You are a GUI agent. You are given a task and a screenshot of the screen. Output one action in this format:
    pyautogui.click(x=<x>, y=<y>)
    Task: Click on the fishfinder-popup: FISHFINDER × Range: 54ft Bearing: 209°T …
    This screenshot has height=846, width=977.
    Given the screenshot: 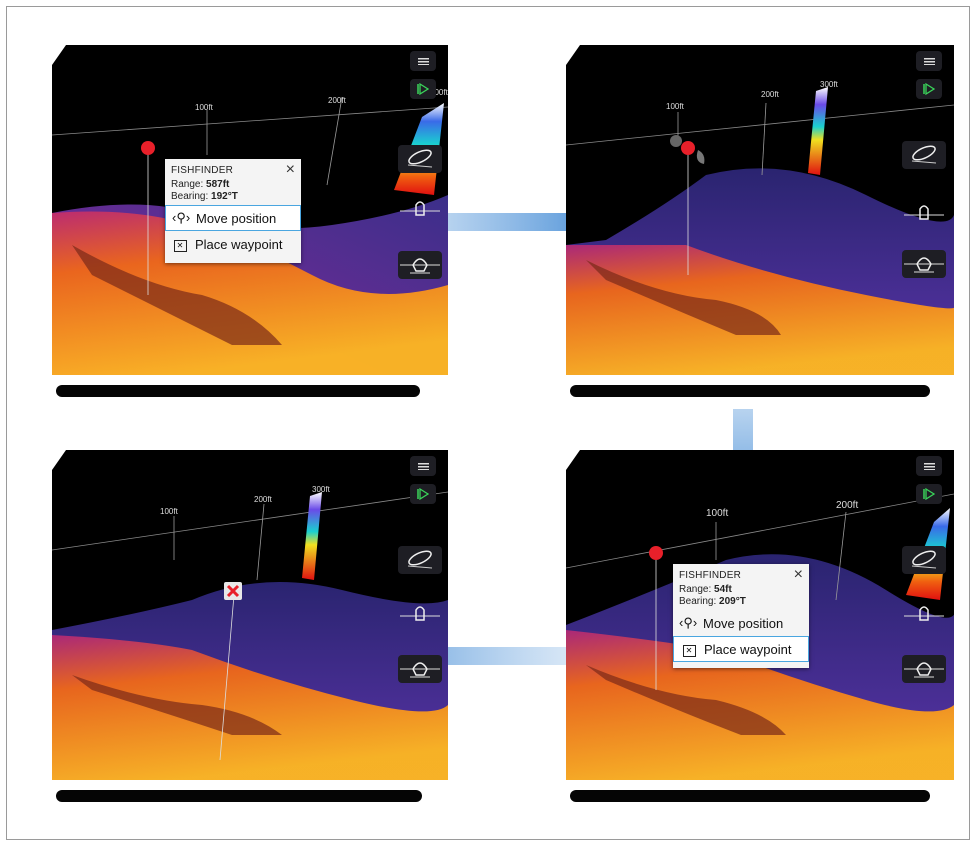 What is the action you would take?
    pyautogui.click(x=741, y=616)
    